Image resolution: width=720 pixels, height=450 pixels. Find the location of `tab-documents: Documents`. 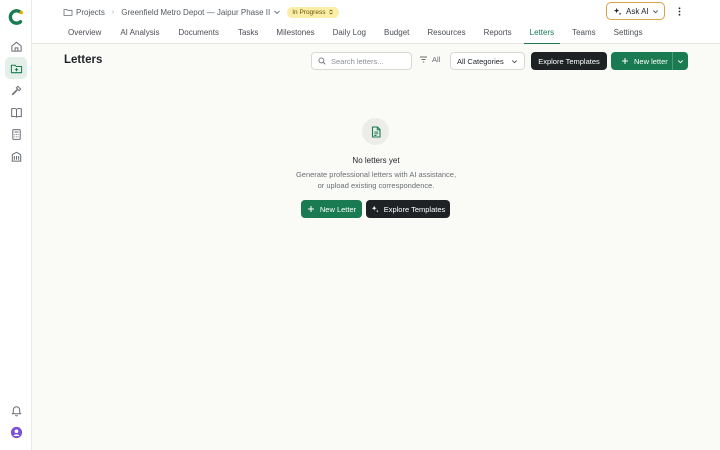

tab-documents: Documents is located at coordinates (198, 36).